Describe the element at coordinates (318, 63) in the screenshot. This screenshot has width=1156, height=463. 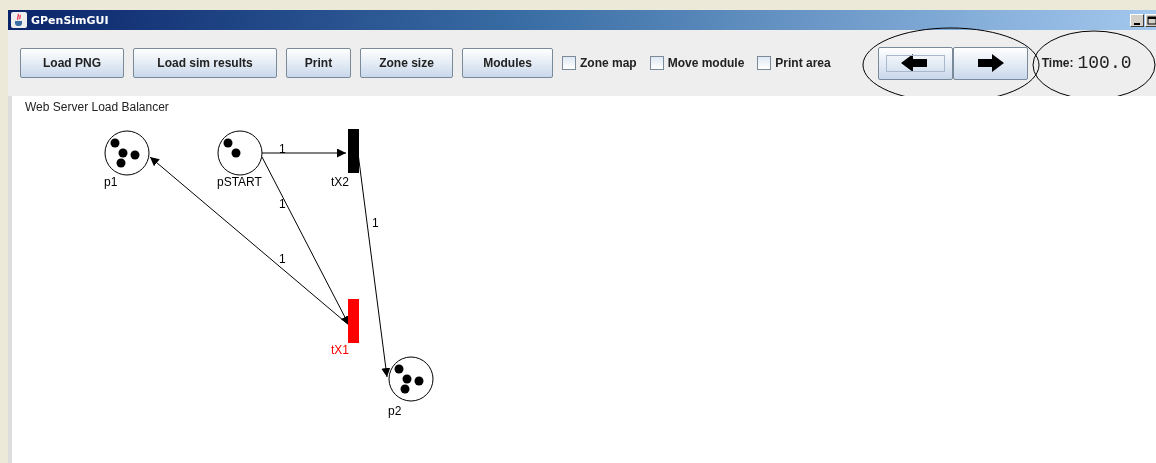
I see `toolbar-button: Print` at that location.